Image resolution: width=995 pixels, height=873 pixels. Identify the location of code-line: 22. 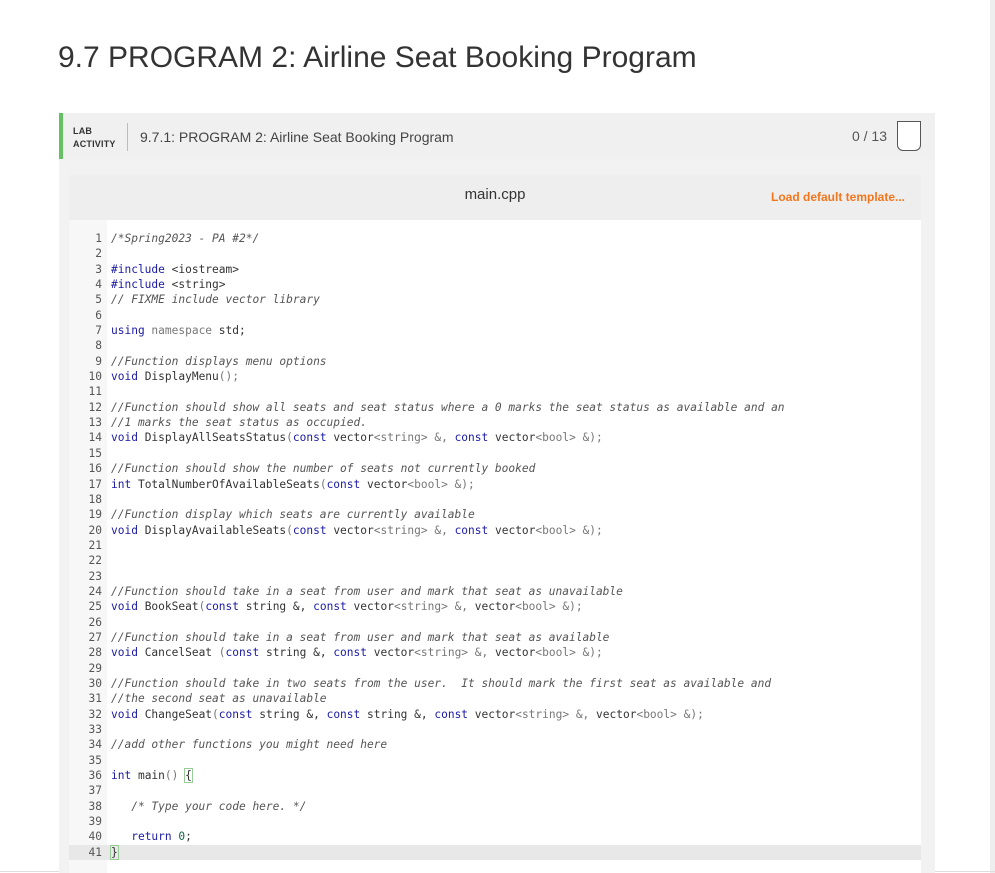
(495, 560).